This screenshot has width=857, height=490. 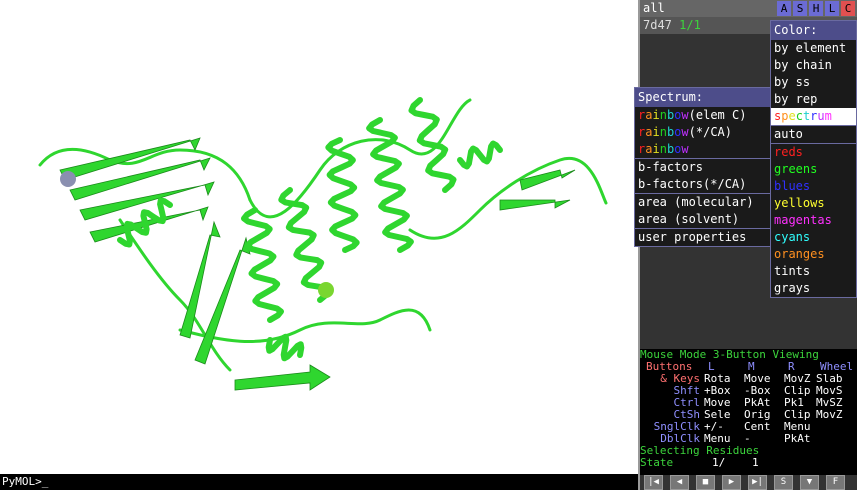 I want to click on color-item-reds: reds, so click(x=813, y=152).